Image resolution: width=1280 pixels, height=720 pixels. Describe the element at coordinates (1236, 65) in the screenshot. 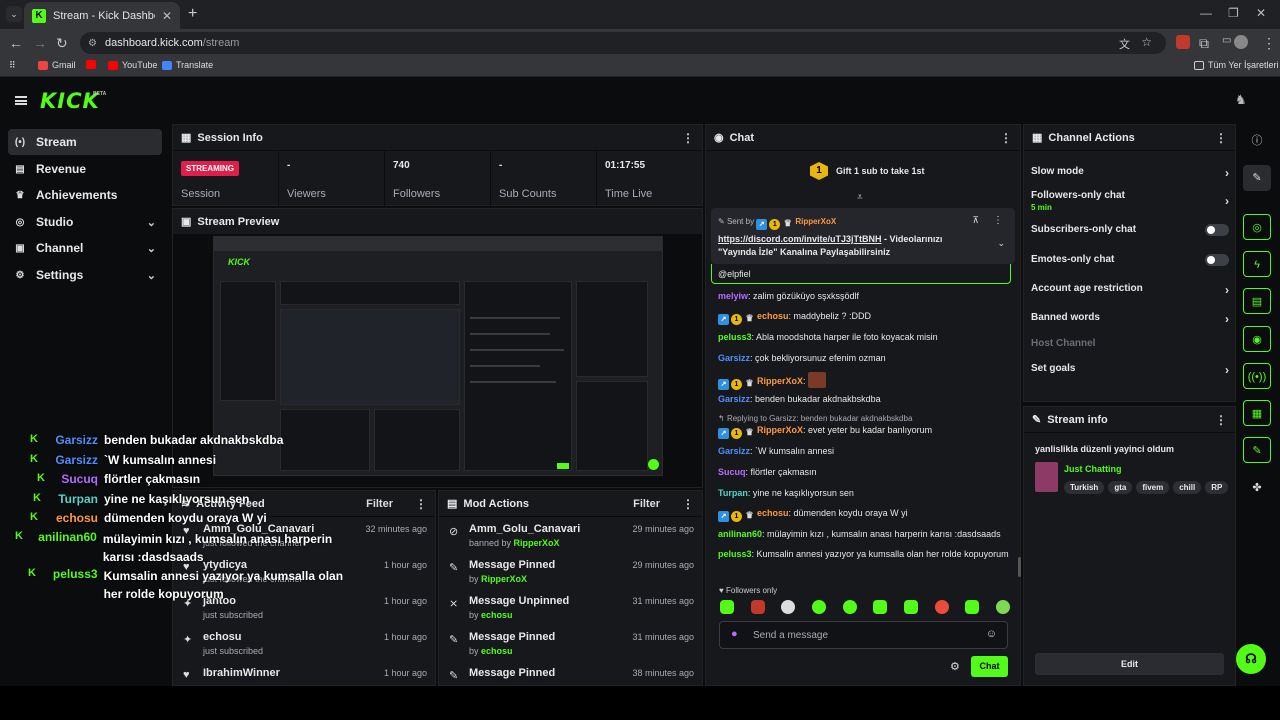

I see `other-bookmarks: Tüm Yer İşaretleri` at that location.